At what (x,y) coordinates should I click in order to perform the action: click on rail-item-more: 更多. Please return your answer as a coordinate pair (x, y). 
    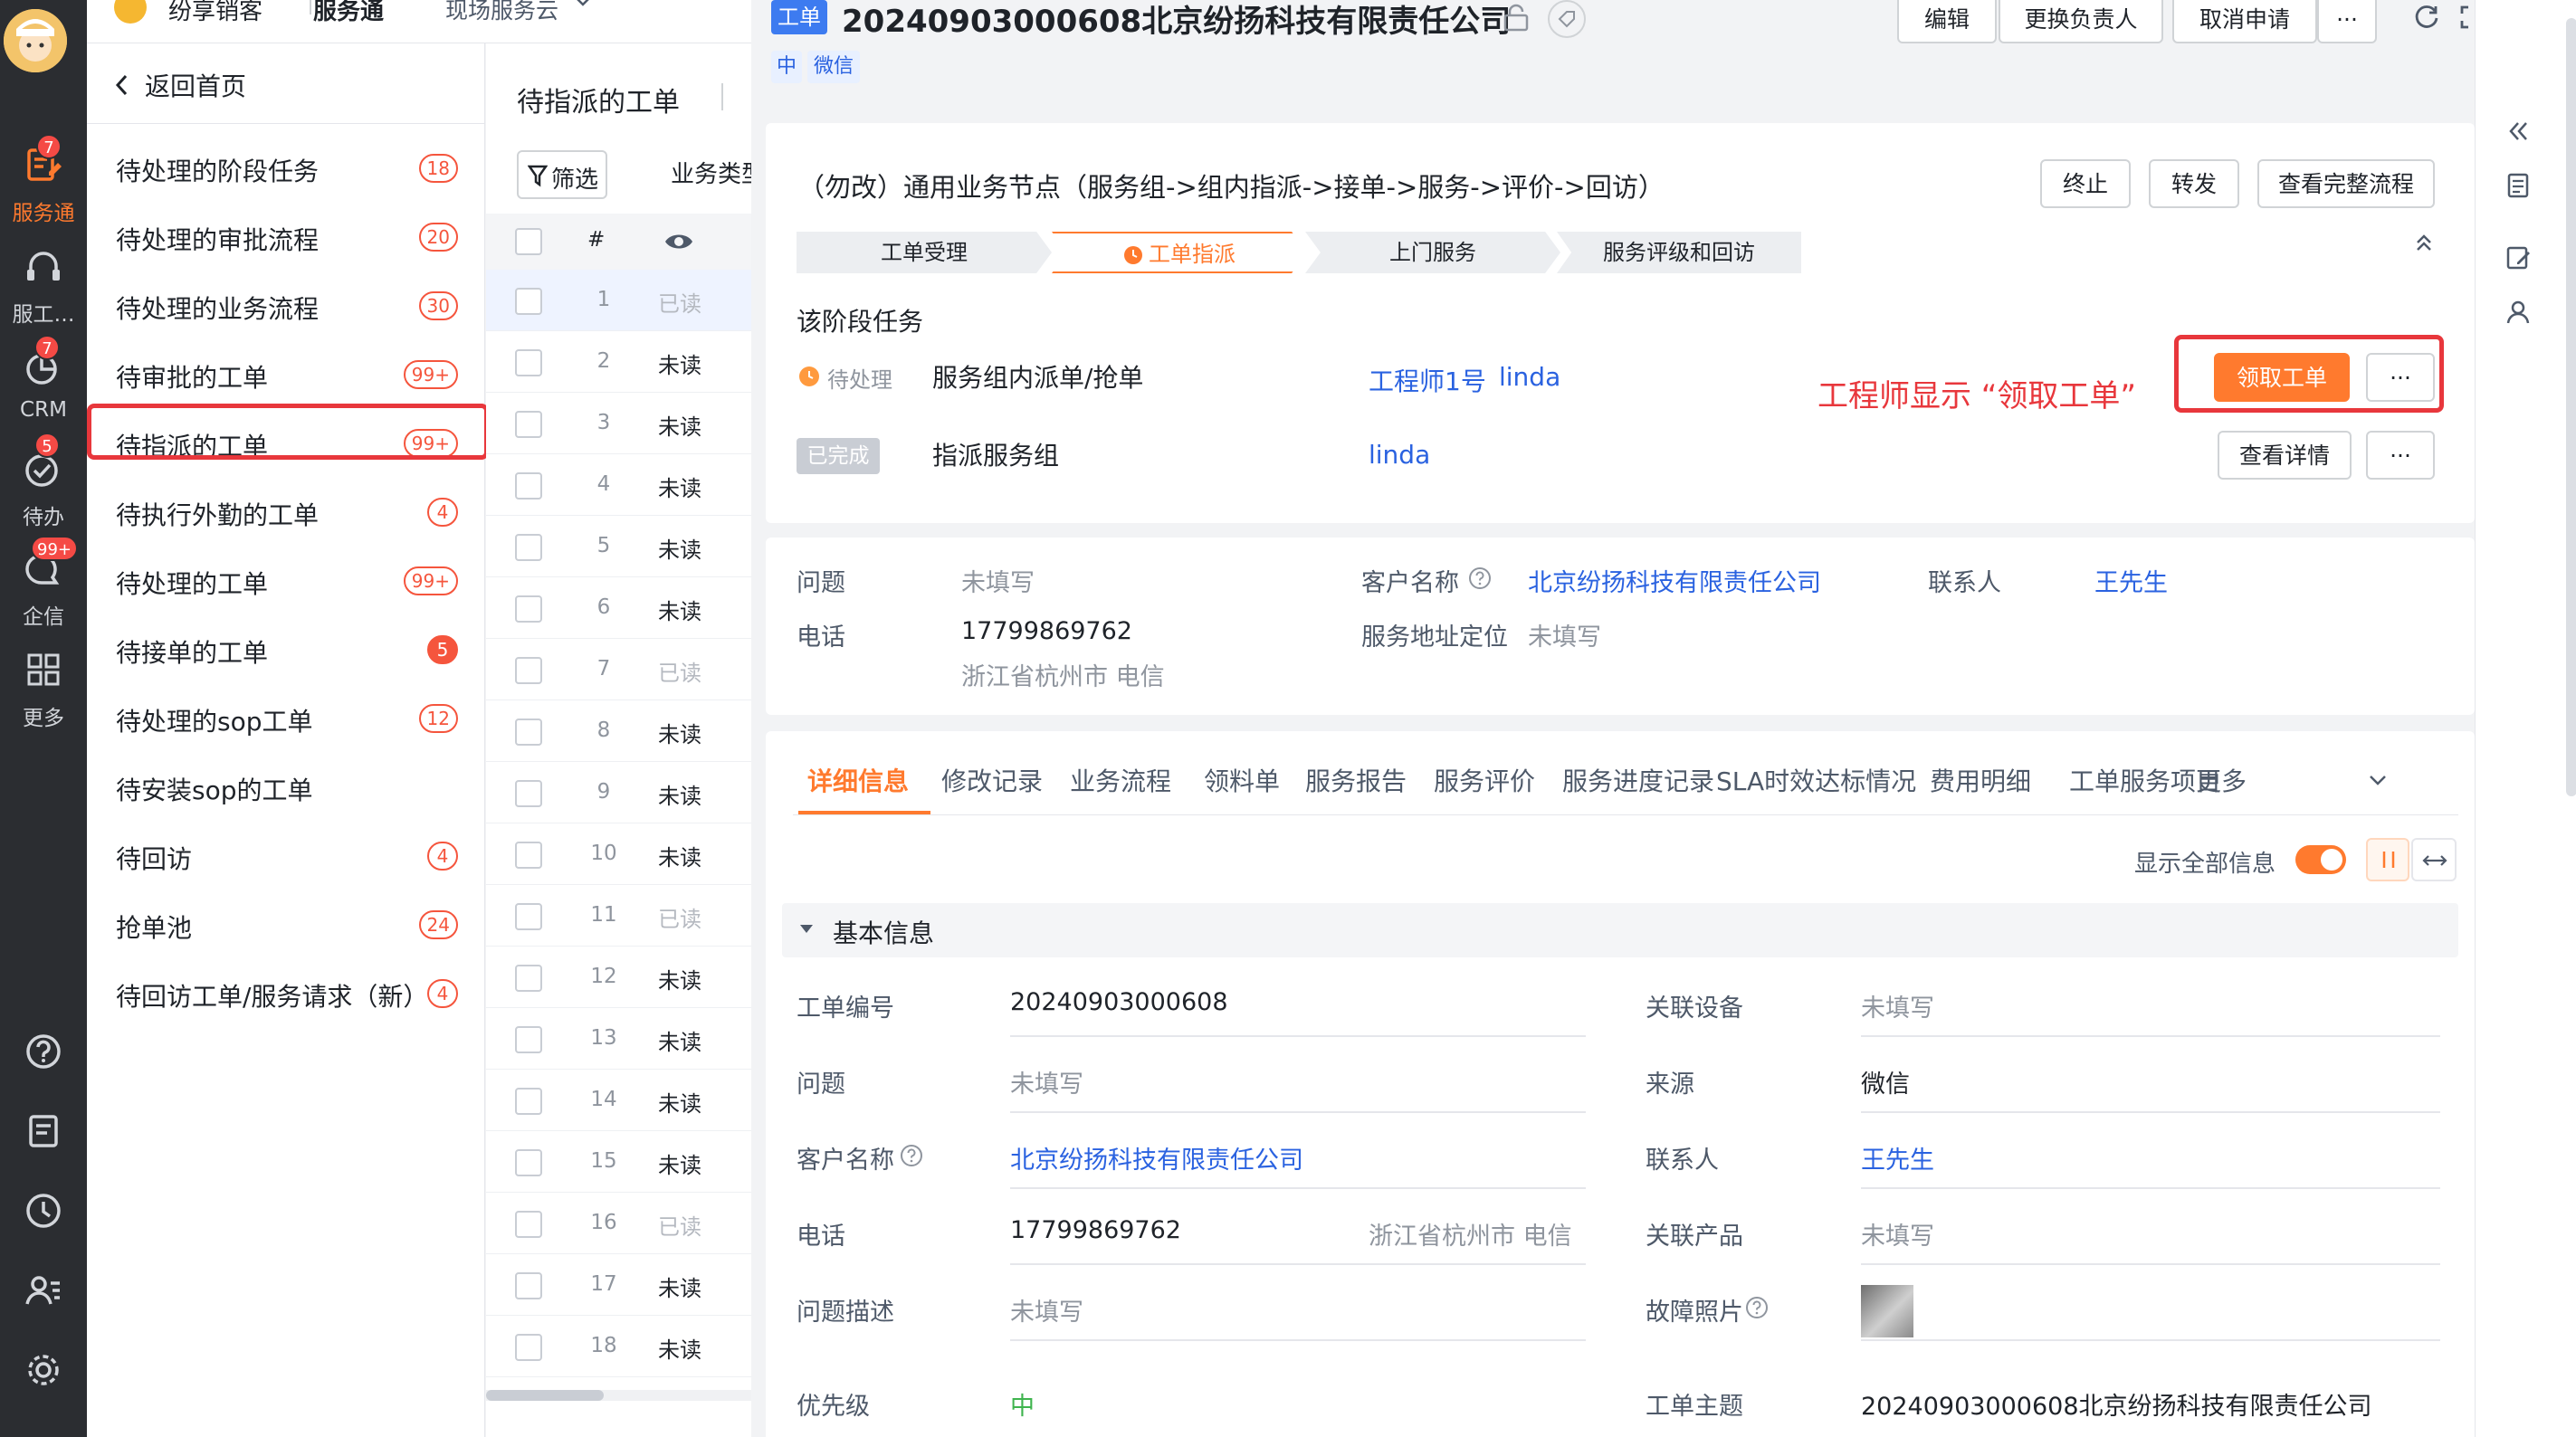
    Looking at the image, I should click on (44, 690).